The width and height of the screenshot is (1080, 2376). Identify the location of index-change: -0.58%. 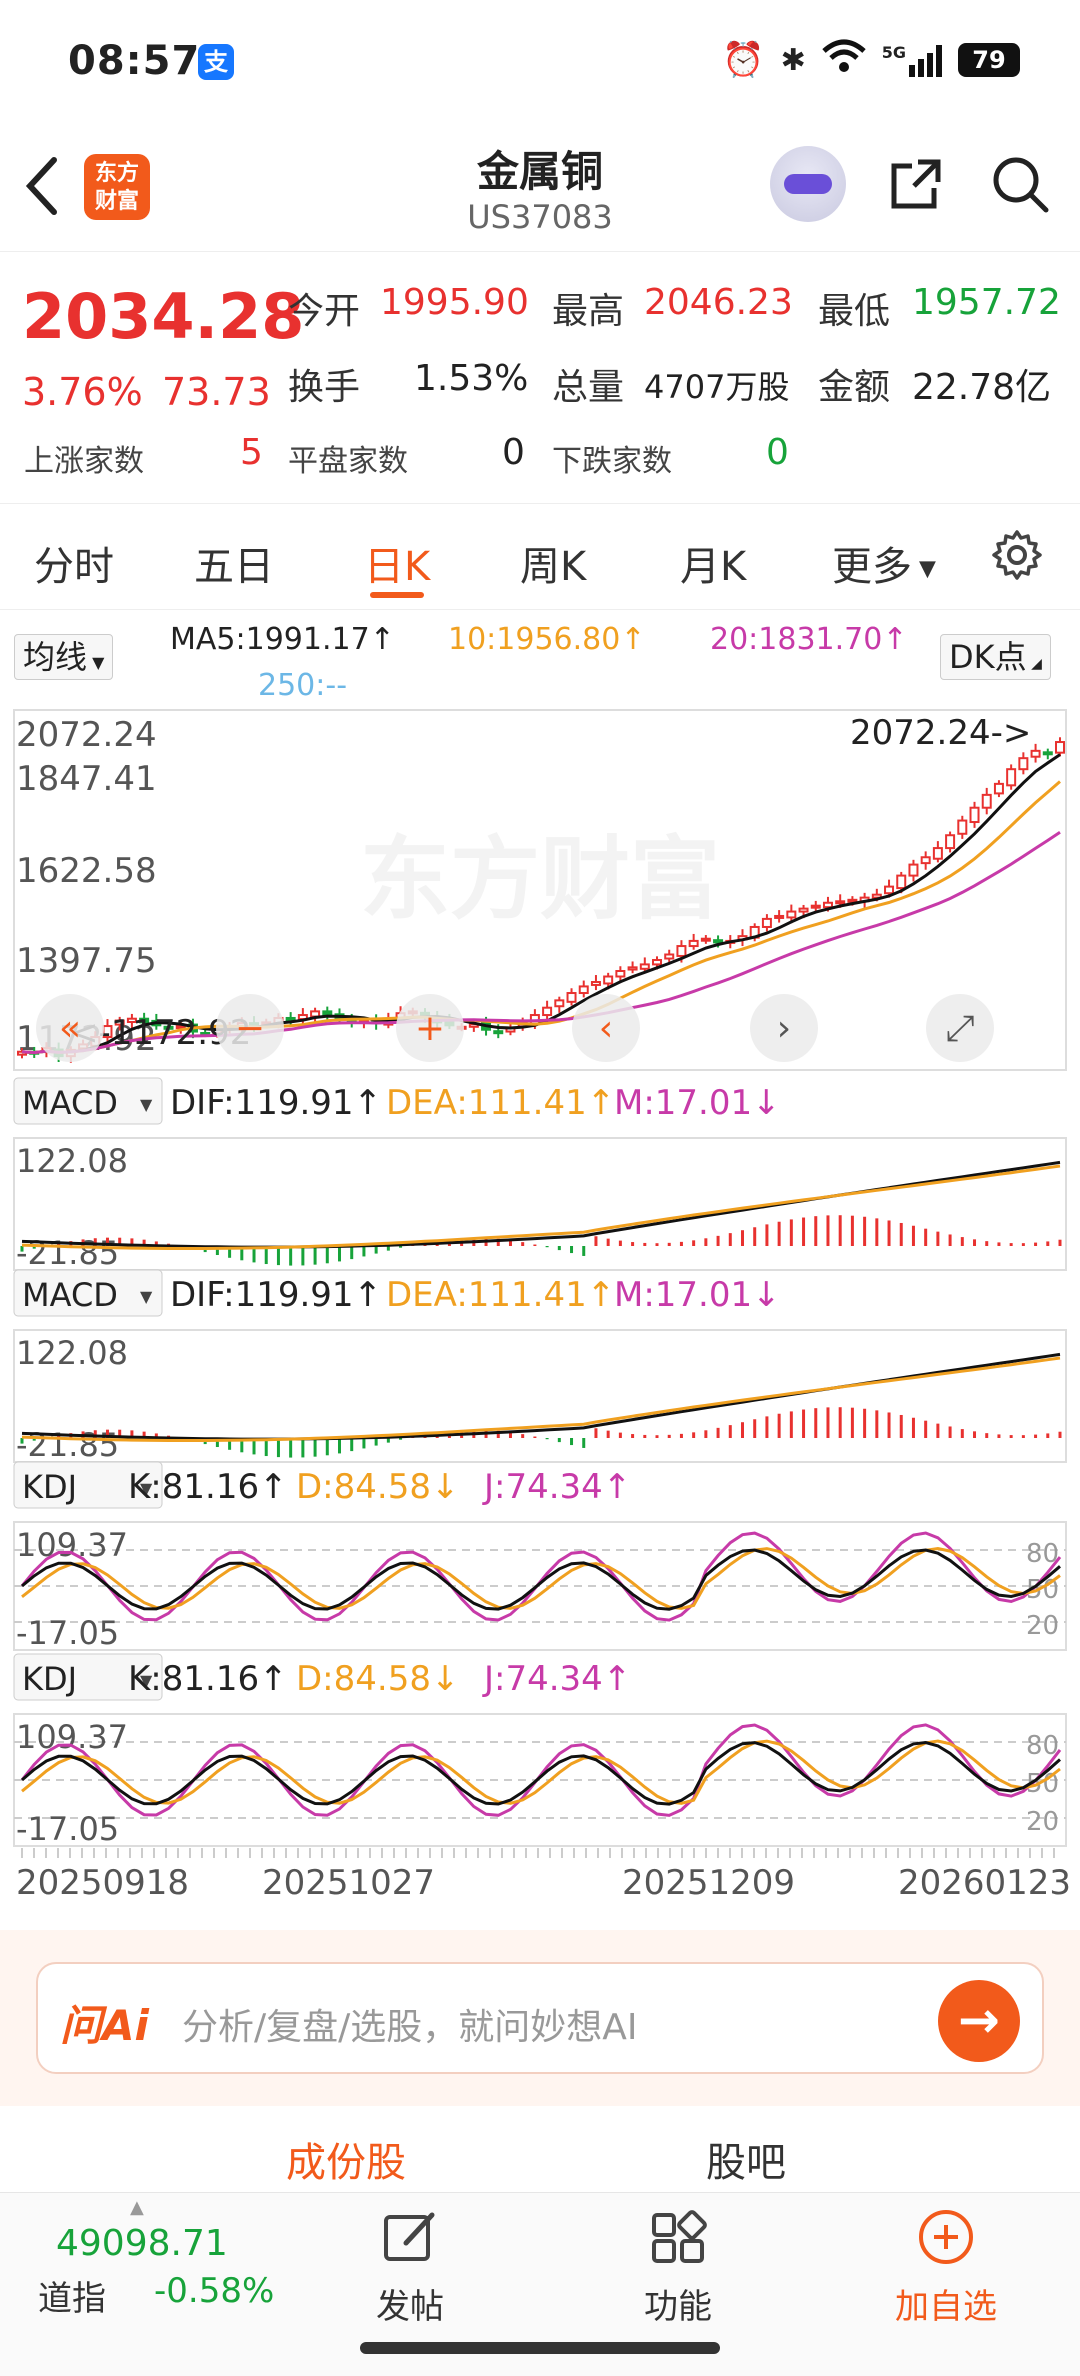
(214, 2291).